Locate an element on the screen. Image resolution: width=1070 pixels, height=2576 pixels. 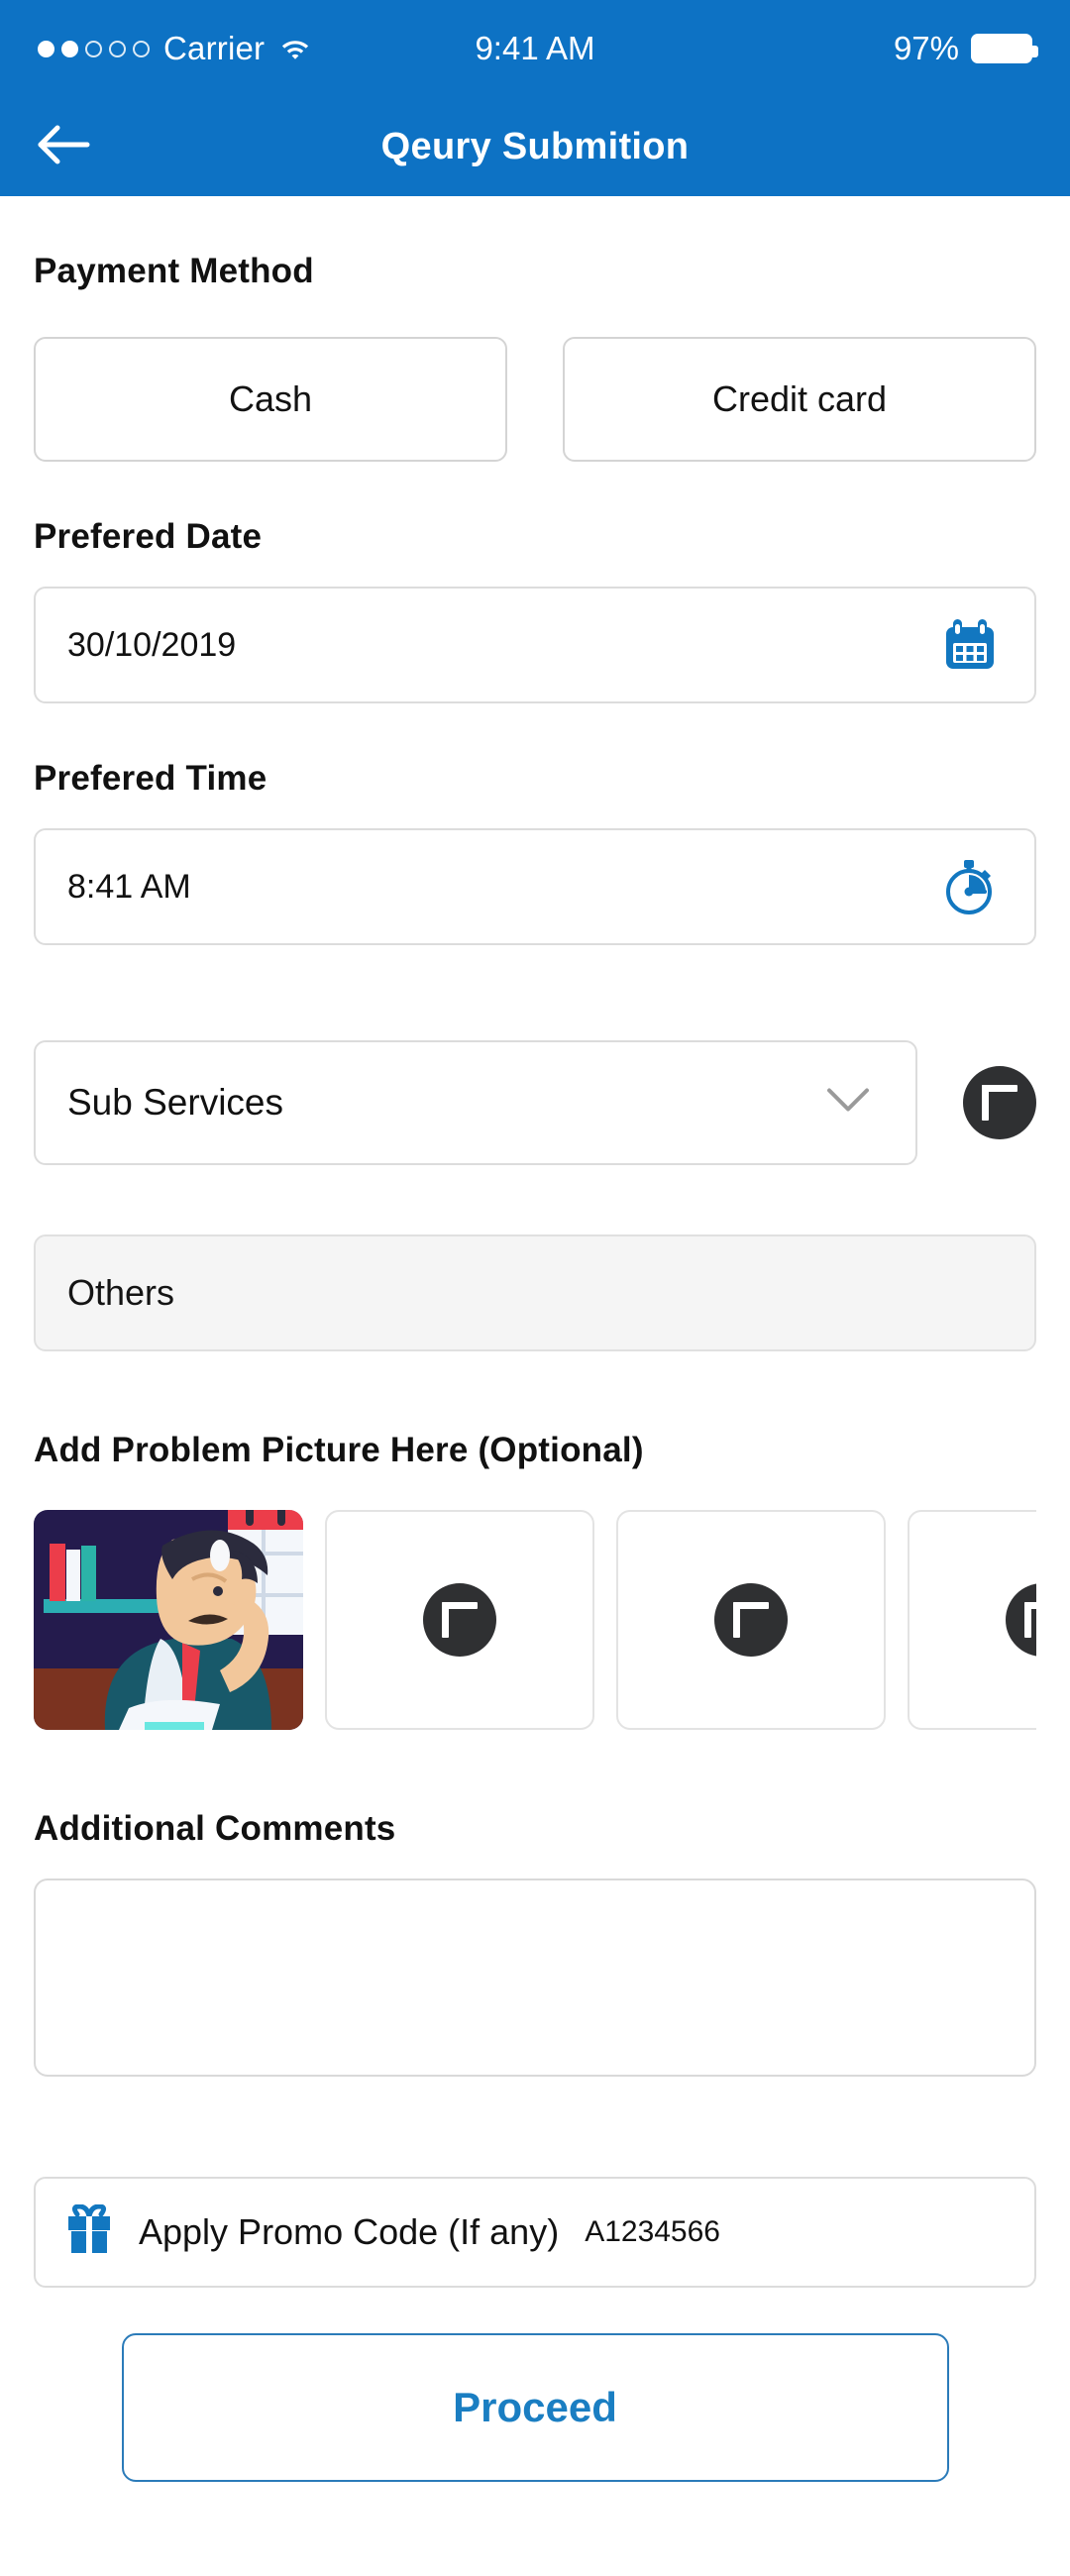
preferred-time-value: 8:41 AM is located at coordinates (129, 886).